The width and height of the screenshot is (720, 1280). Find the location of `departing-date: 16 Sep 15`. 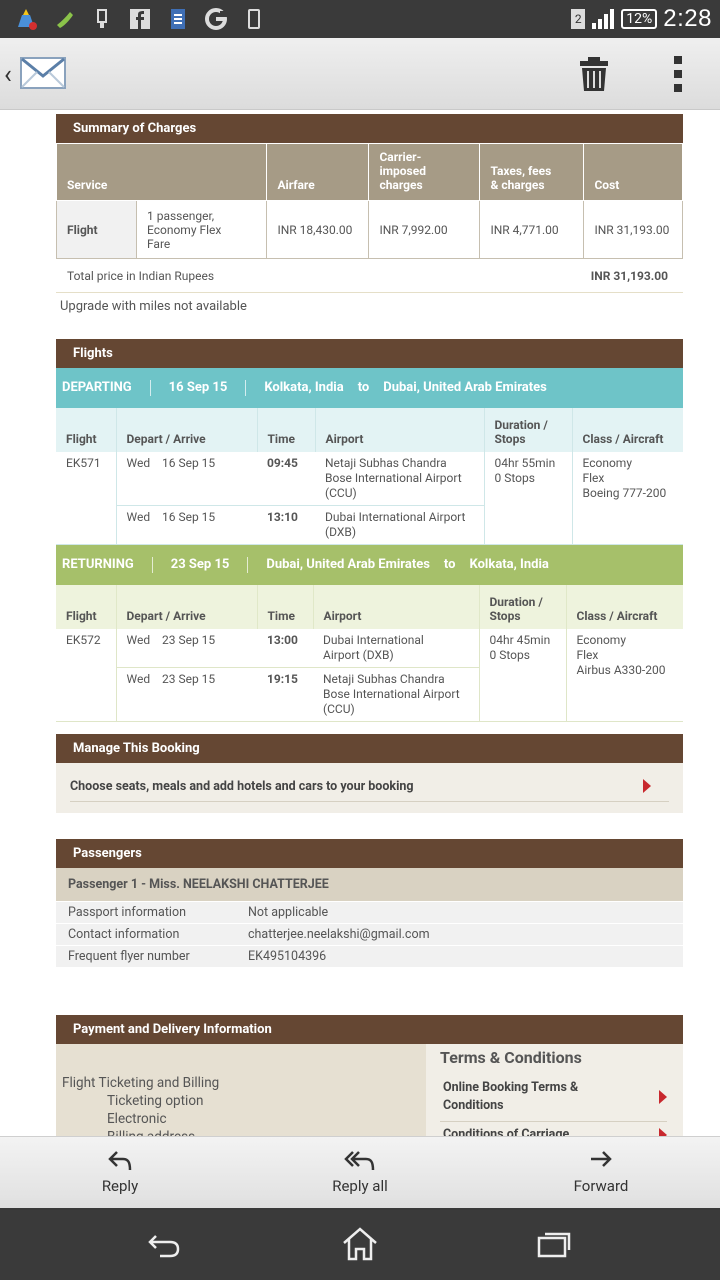

departing-date: 16 Sep 15 is located at coordinates (198, 387).